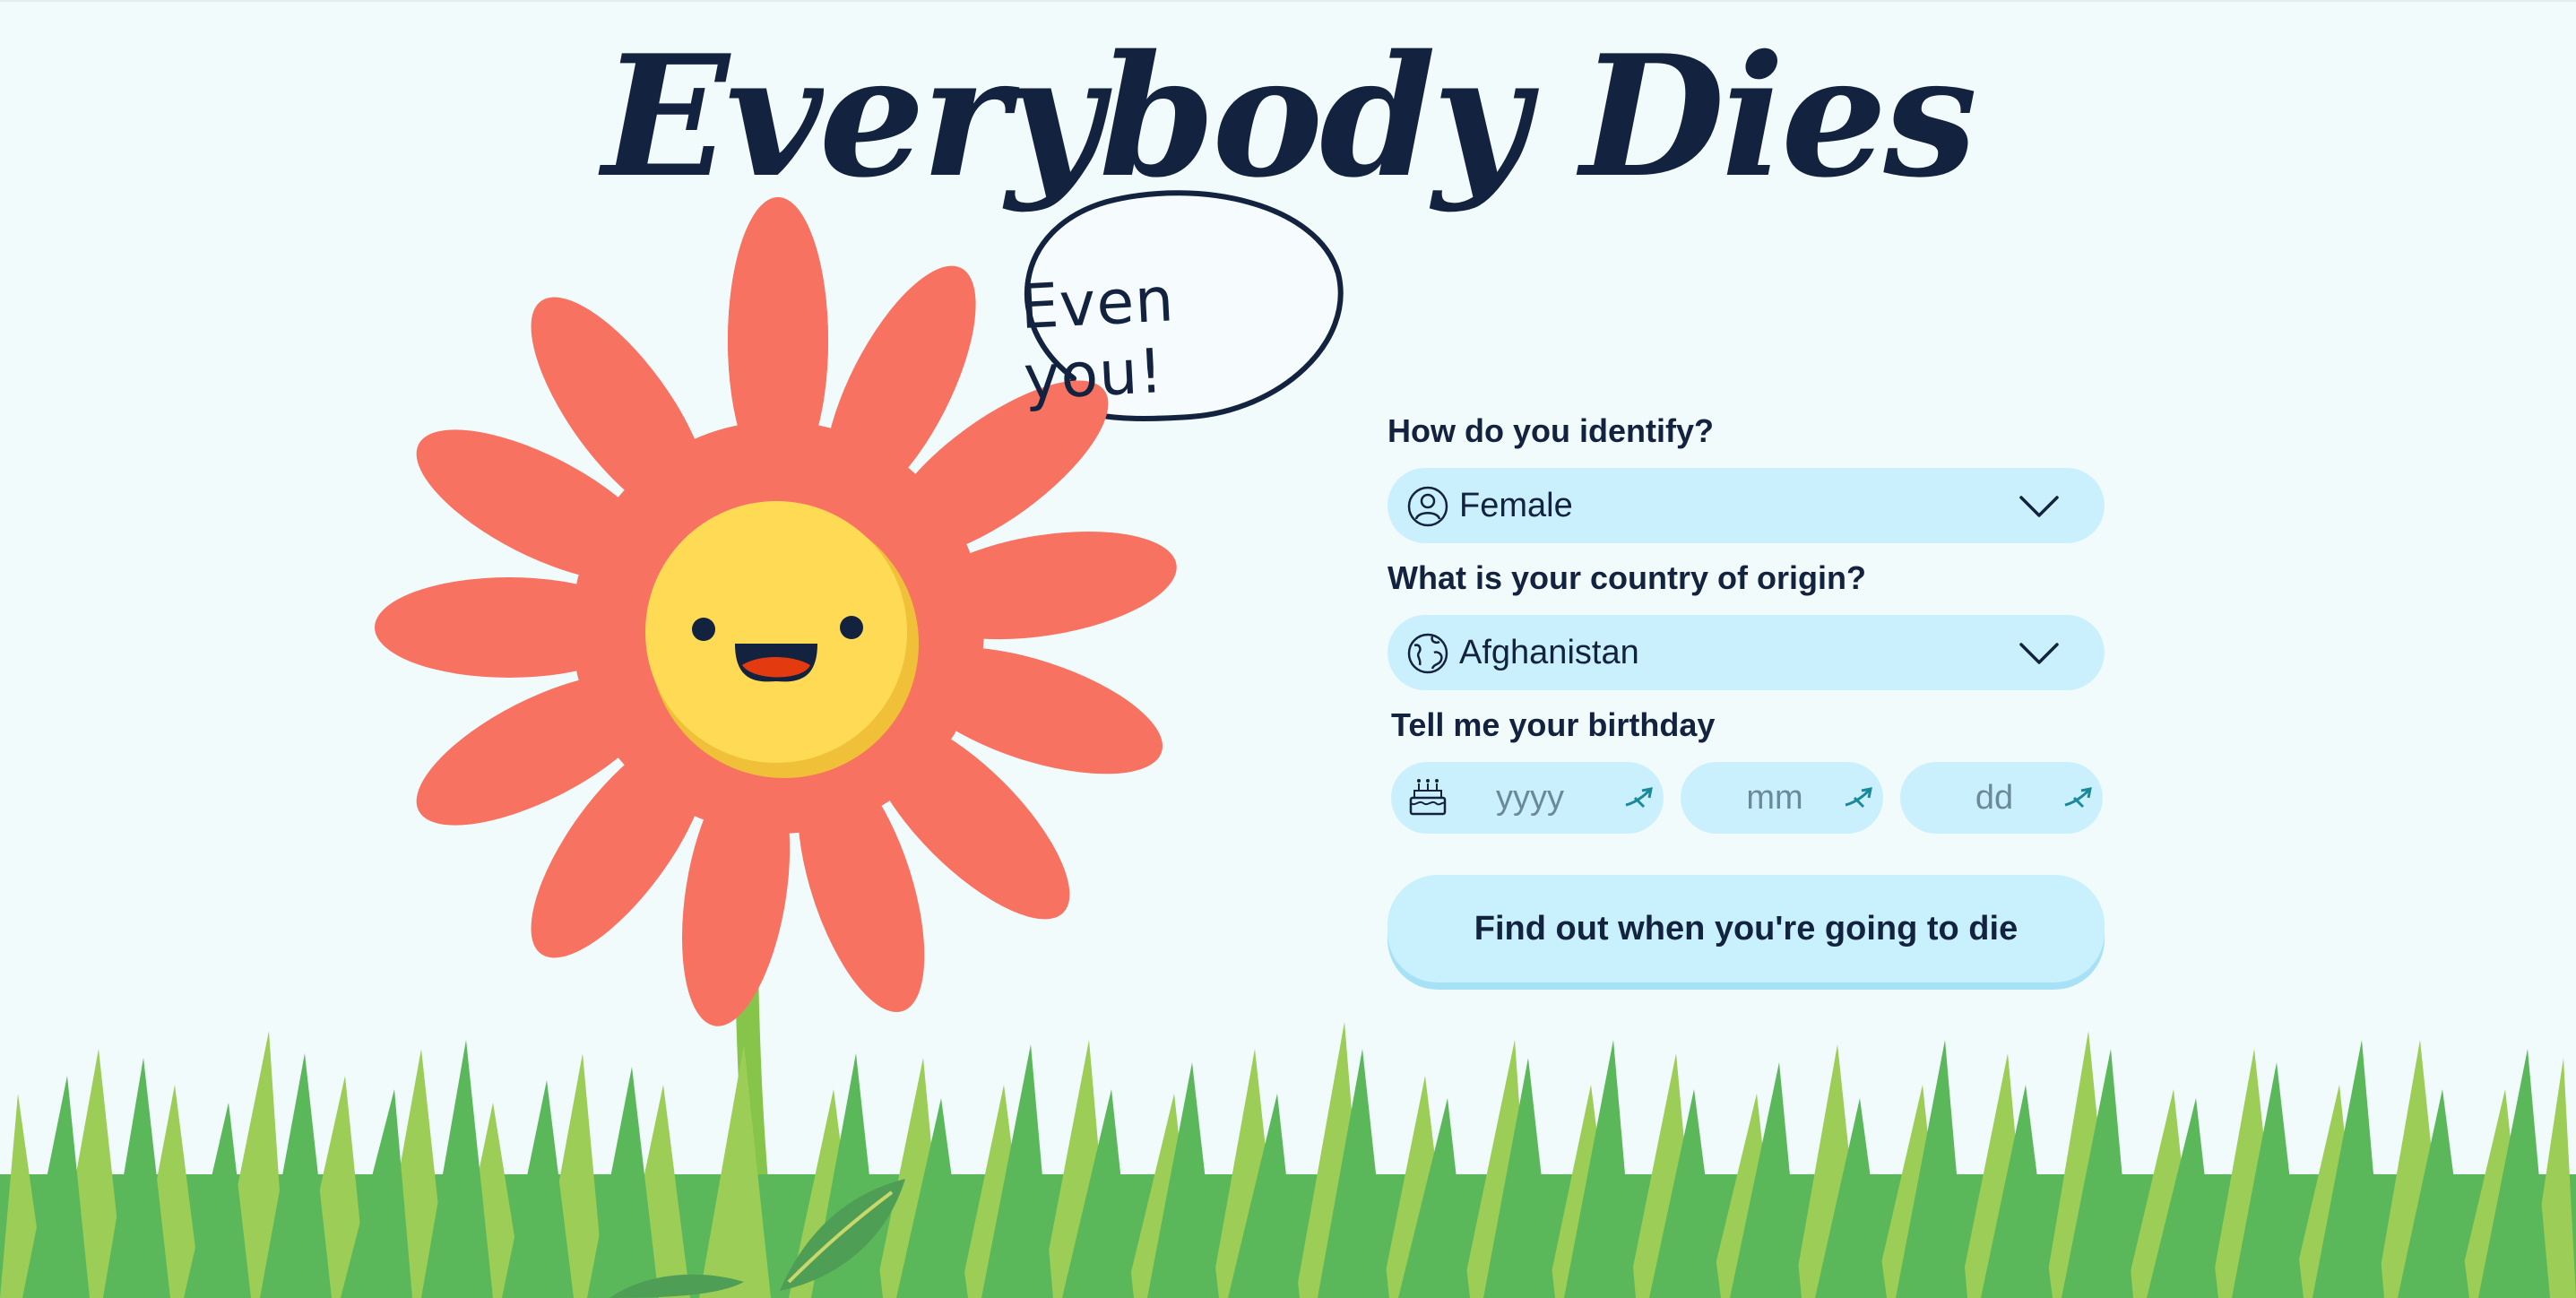 This screenshot has height=1298, width=2576. I want to click on country-selected-value: Afghanistan, so click(1549, 653).